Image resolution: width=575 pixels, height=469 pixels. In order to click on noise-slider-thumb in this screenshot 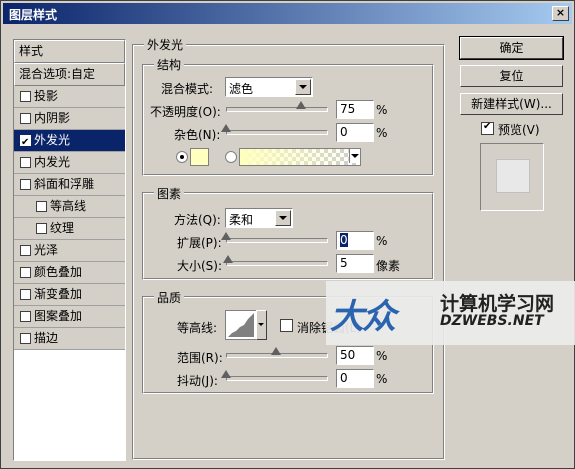, I will do `click(226, 128)`.